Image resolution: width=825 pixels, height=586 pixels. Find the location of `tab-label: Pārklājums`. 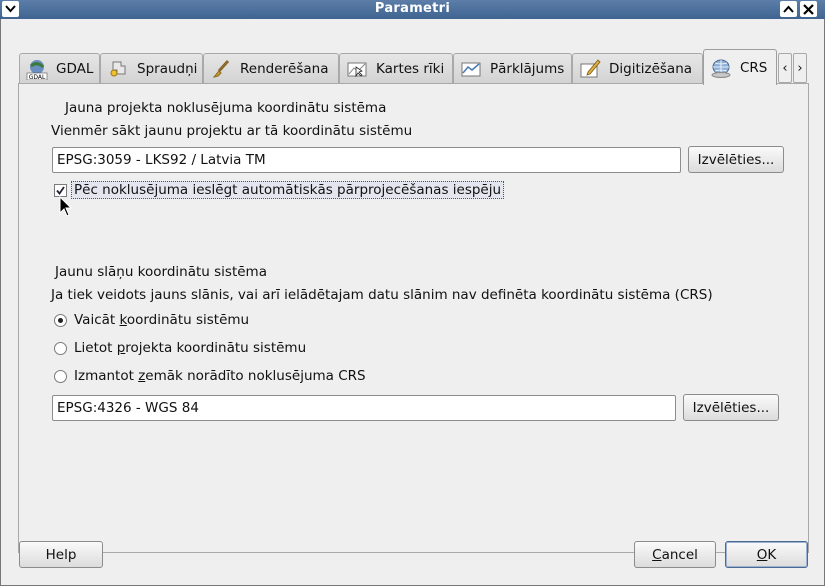

tab-label: Pārklājums is located at coordinates (527, 69).